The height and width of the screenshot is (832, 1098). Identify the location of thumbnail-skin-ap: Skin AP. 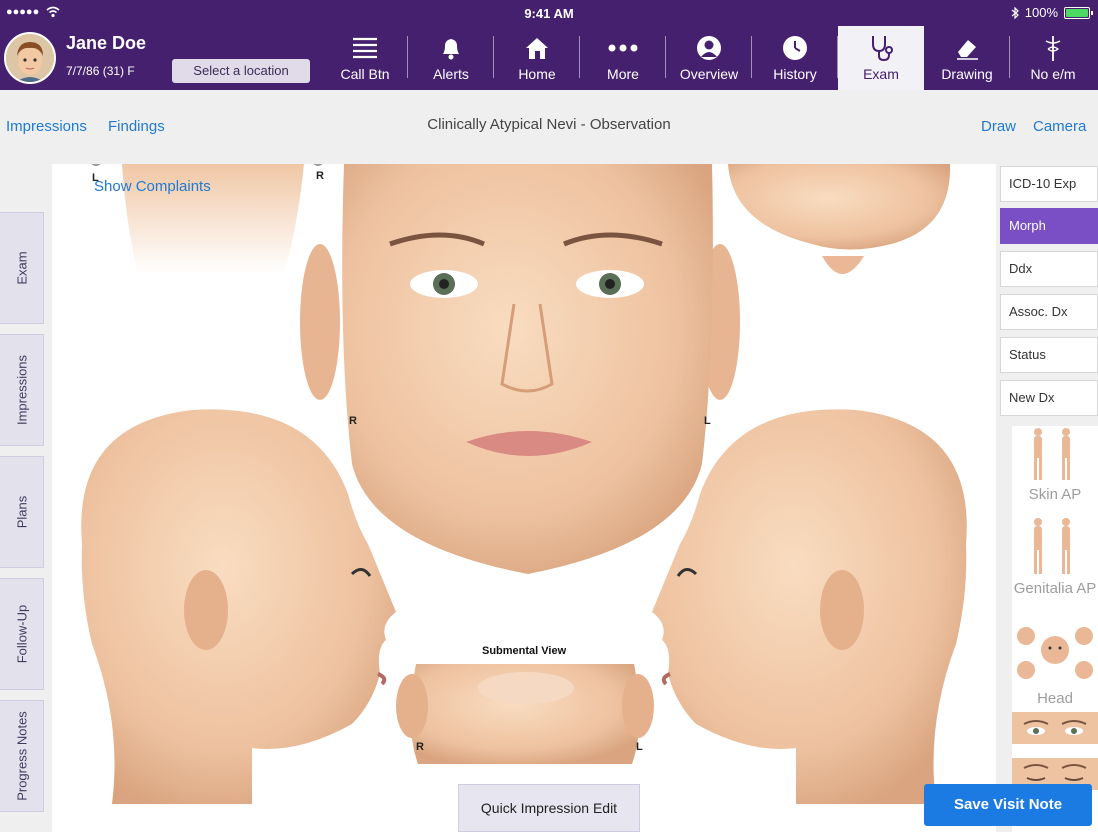
(1055, 466).